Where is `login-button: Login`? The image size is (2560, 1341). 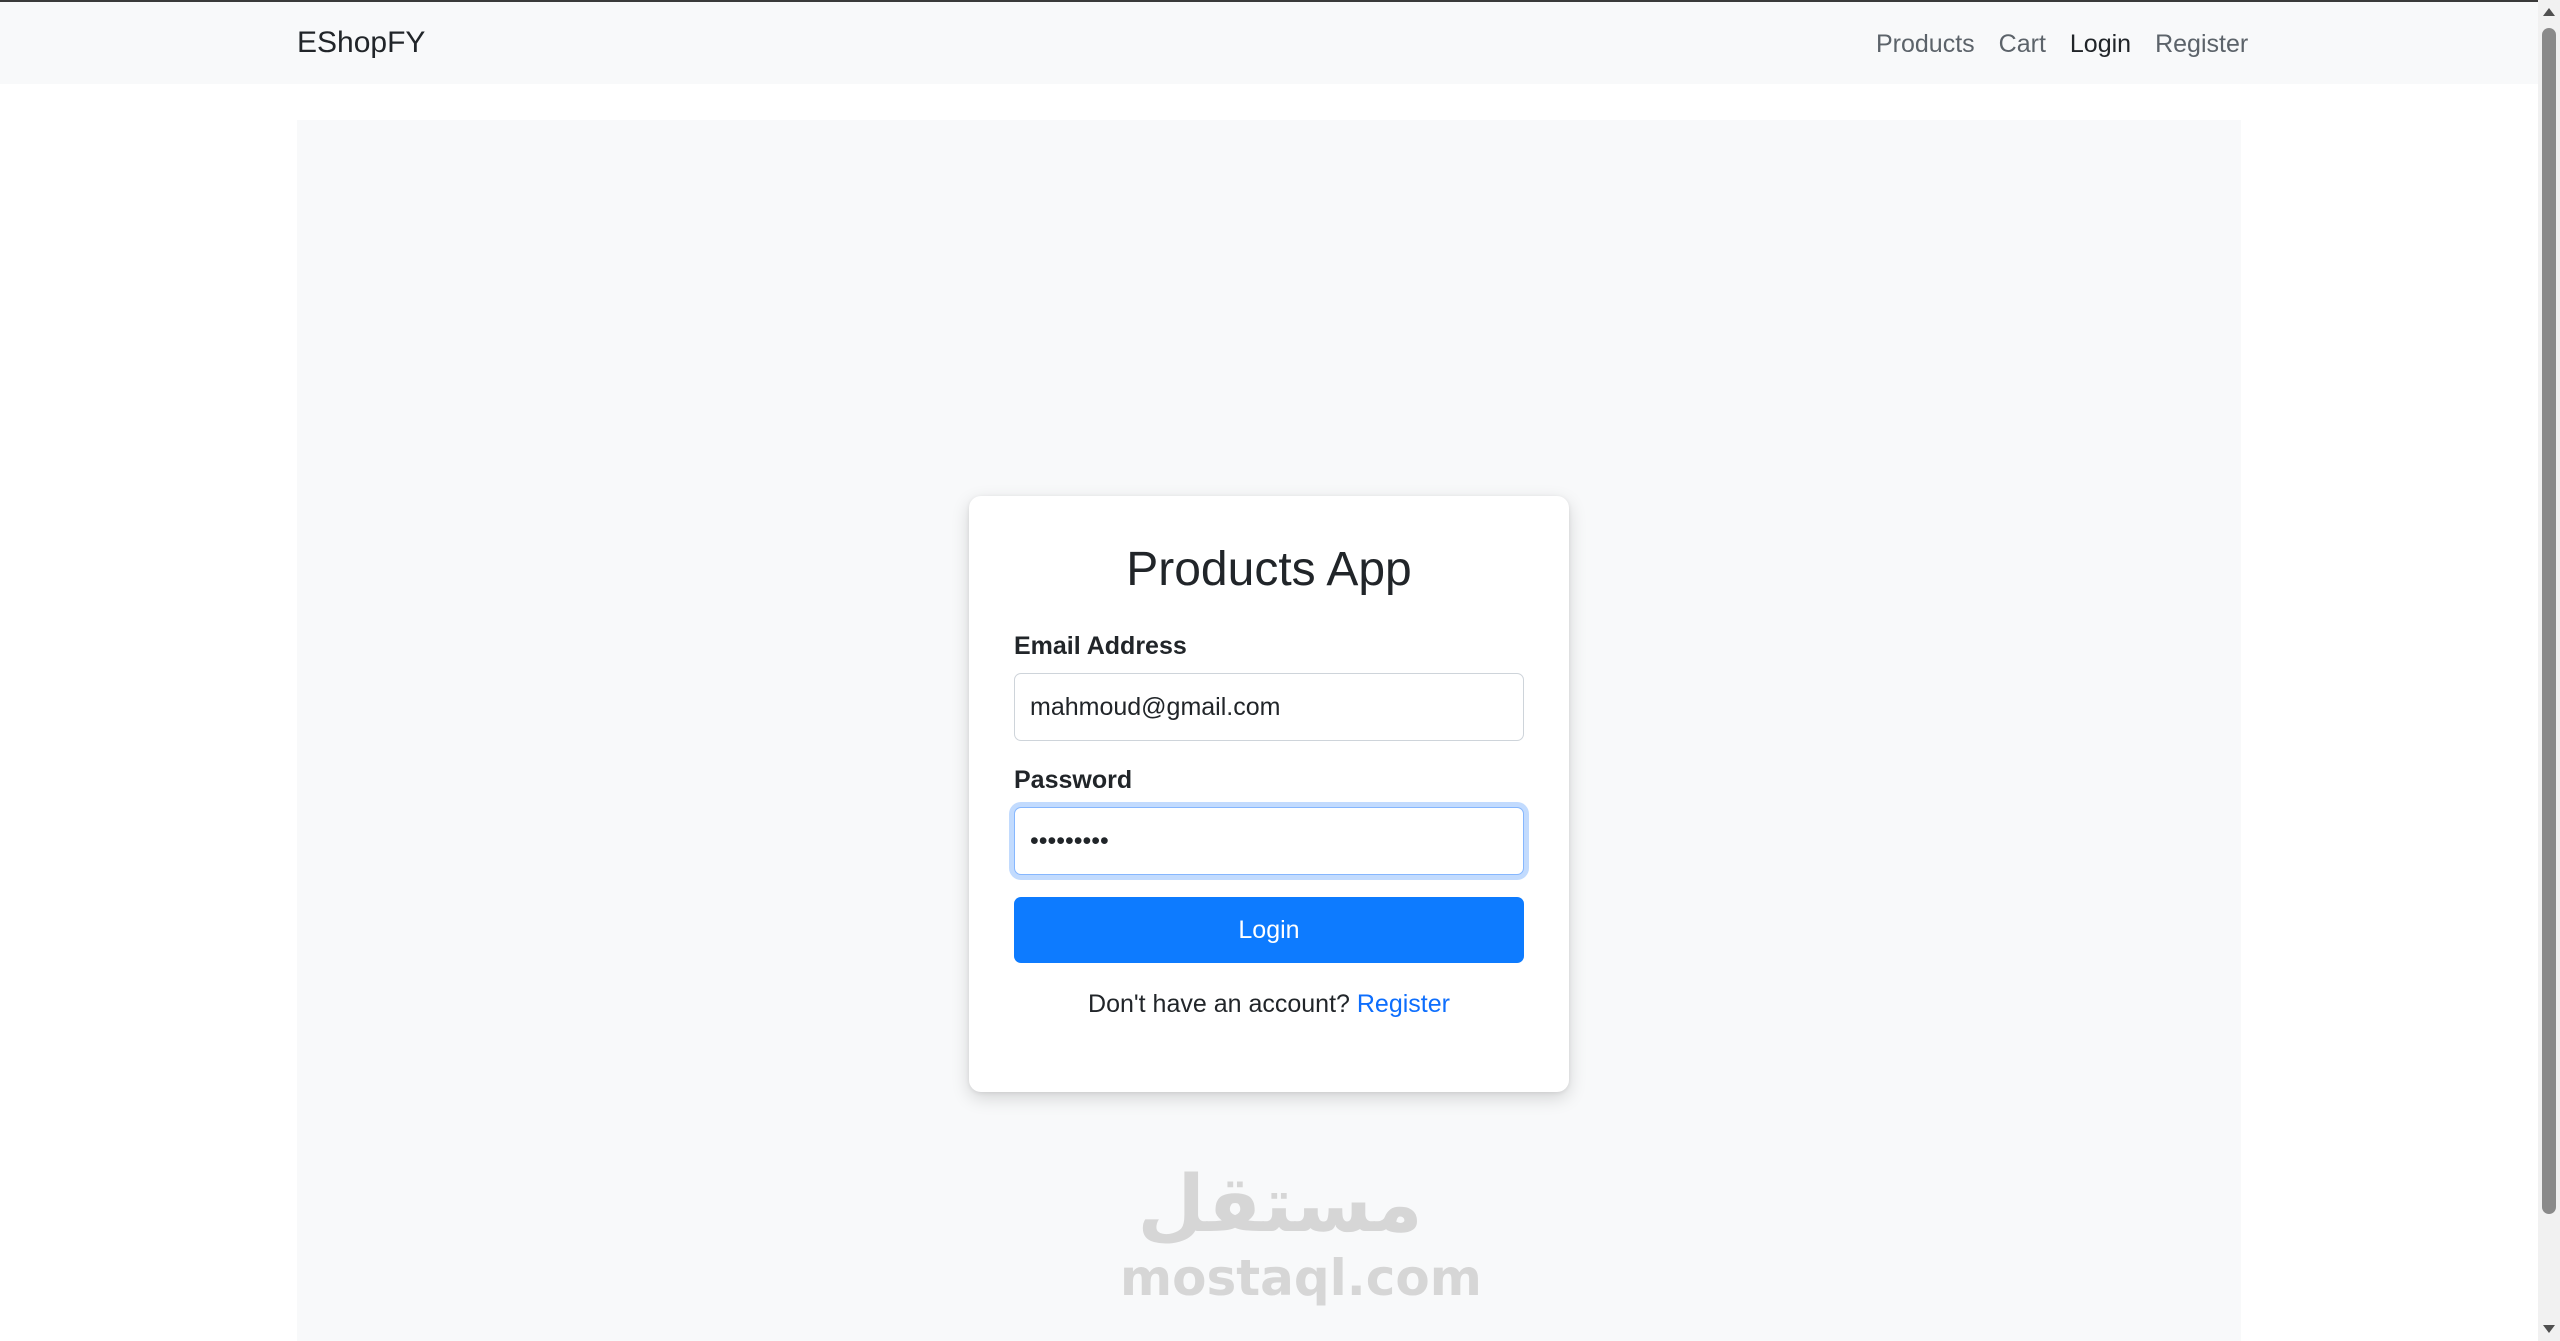
login-button: Login is located at coordinates (1269, 930).